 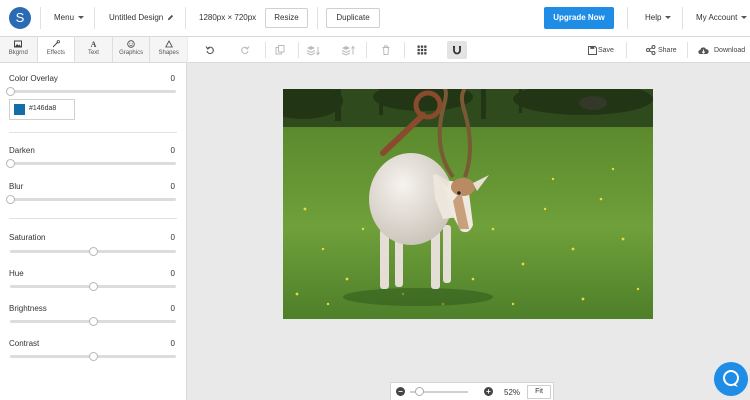 What do you see at coordinates (18, 45) in the screenshot?
I see `image-icon` at bounding box center [18, 45].